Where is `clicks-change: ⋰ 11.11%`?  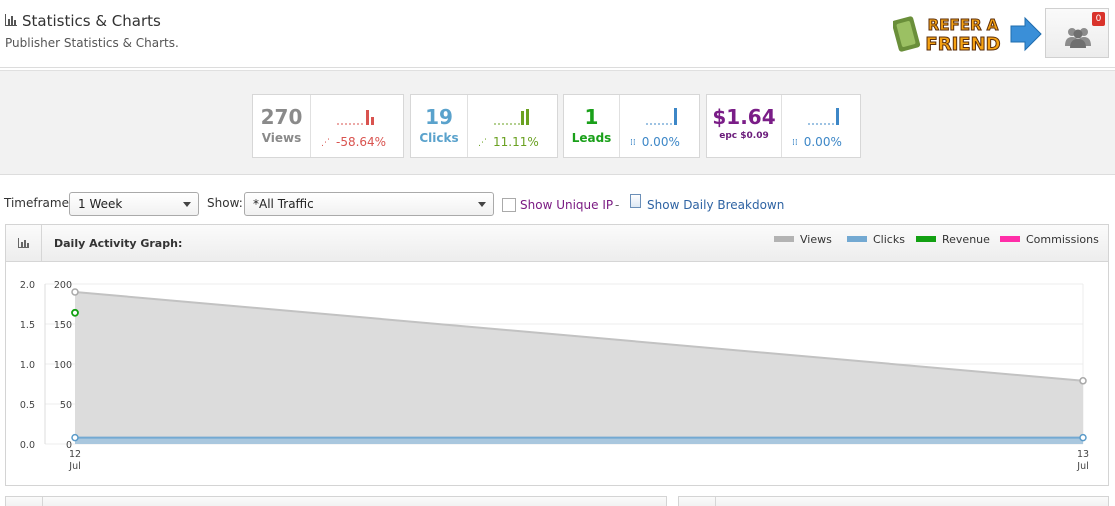
clicks-change: ⋰ 11.11% is located at coordinates (508, 142).